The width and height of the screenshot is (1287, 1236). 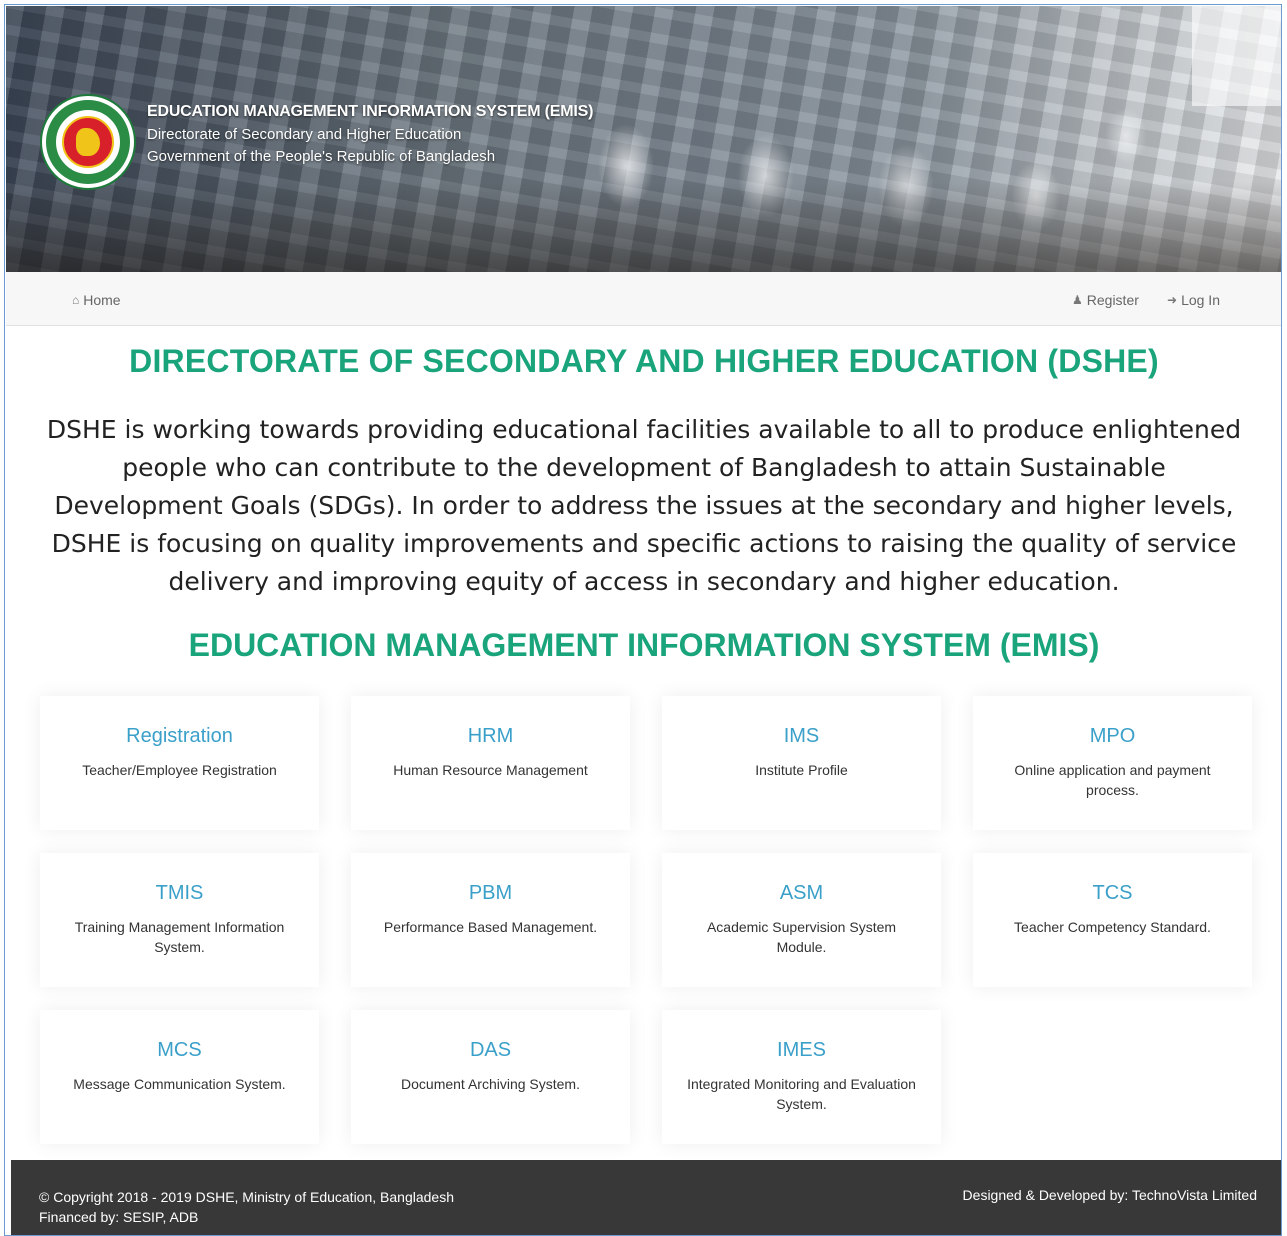 I want to click on module-card-pbm: PBM Performance Based Management., so click(x=490, y=920).